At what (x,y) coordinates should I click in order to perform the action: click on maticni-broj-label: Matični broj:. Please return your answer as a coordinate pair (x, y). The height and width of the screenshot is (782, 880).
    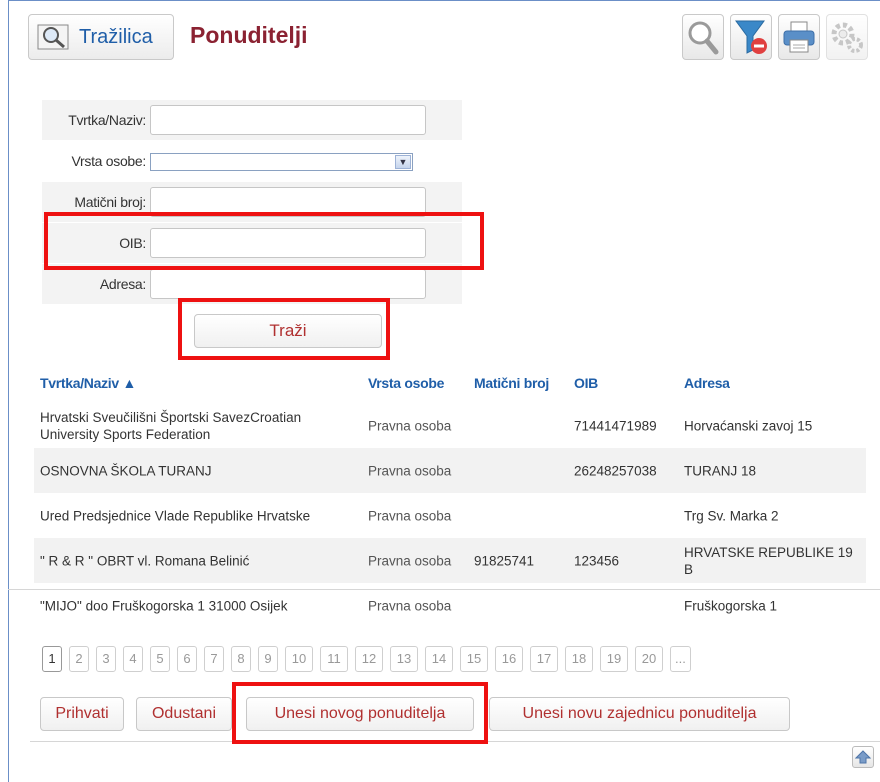
    Looking at the image, I should click on (110, 202).